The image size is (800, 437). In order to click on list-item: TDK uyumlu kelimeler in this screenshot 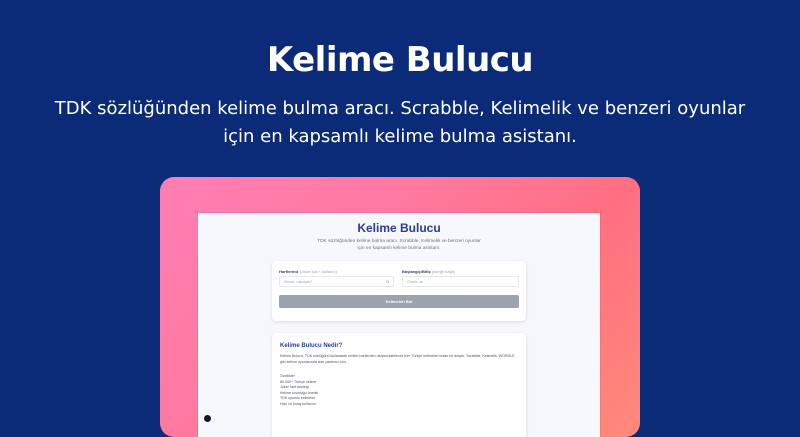, I will do `click(298, 398)`.